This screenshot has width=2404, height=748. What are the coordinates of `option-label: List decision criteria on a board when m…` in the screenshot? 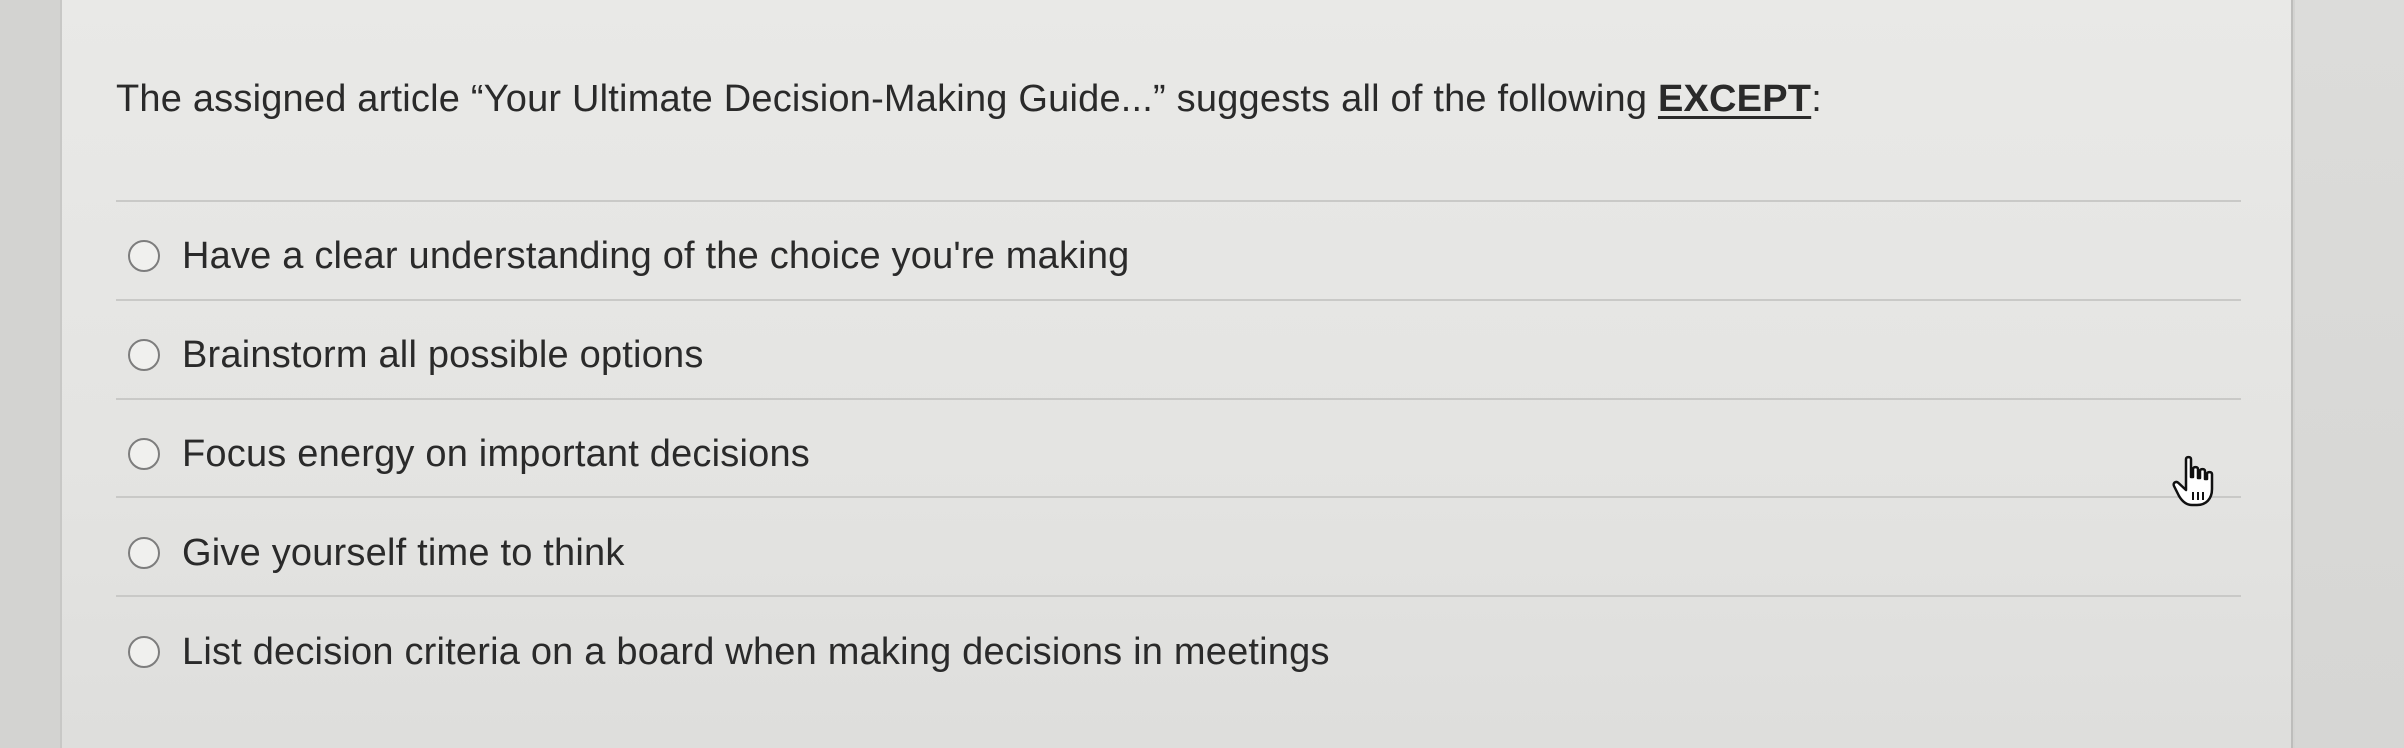 It's located at (756, 651).